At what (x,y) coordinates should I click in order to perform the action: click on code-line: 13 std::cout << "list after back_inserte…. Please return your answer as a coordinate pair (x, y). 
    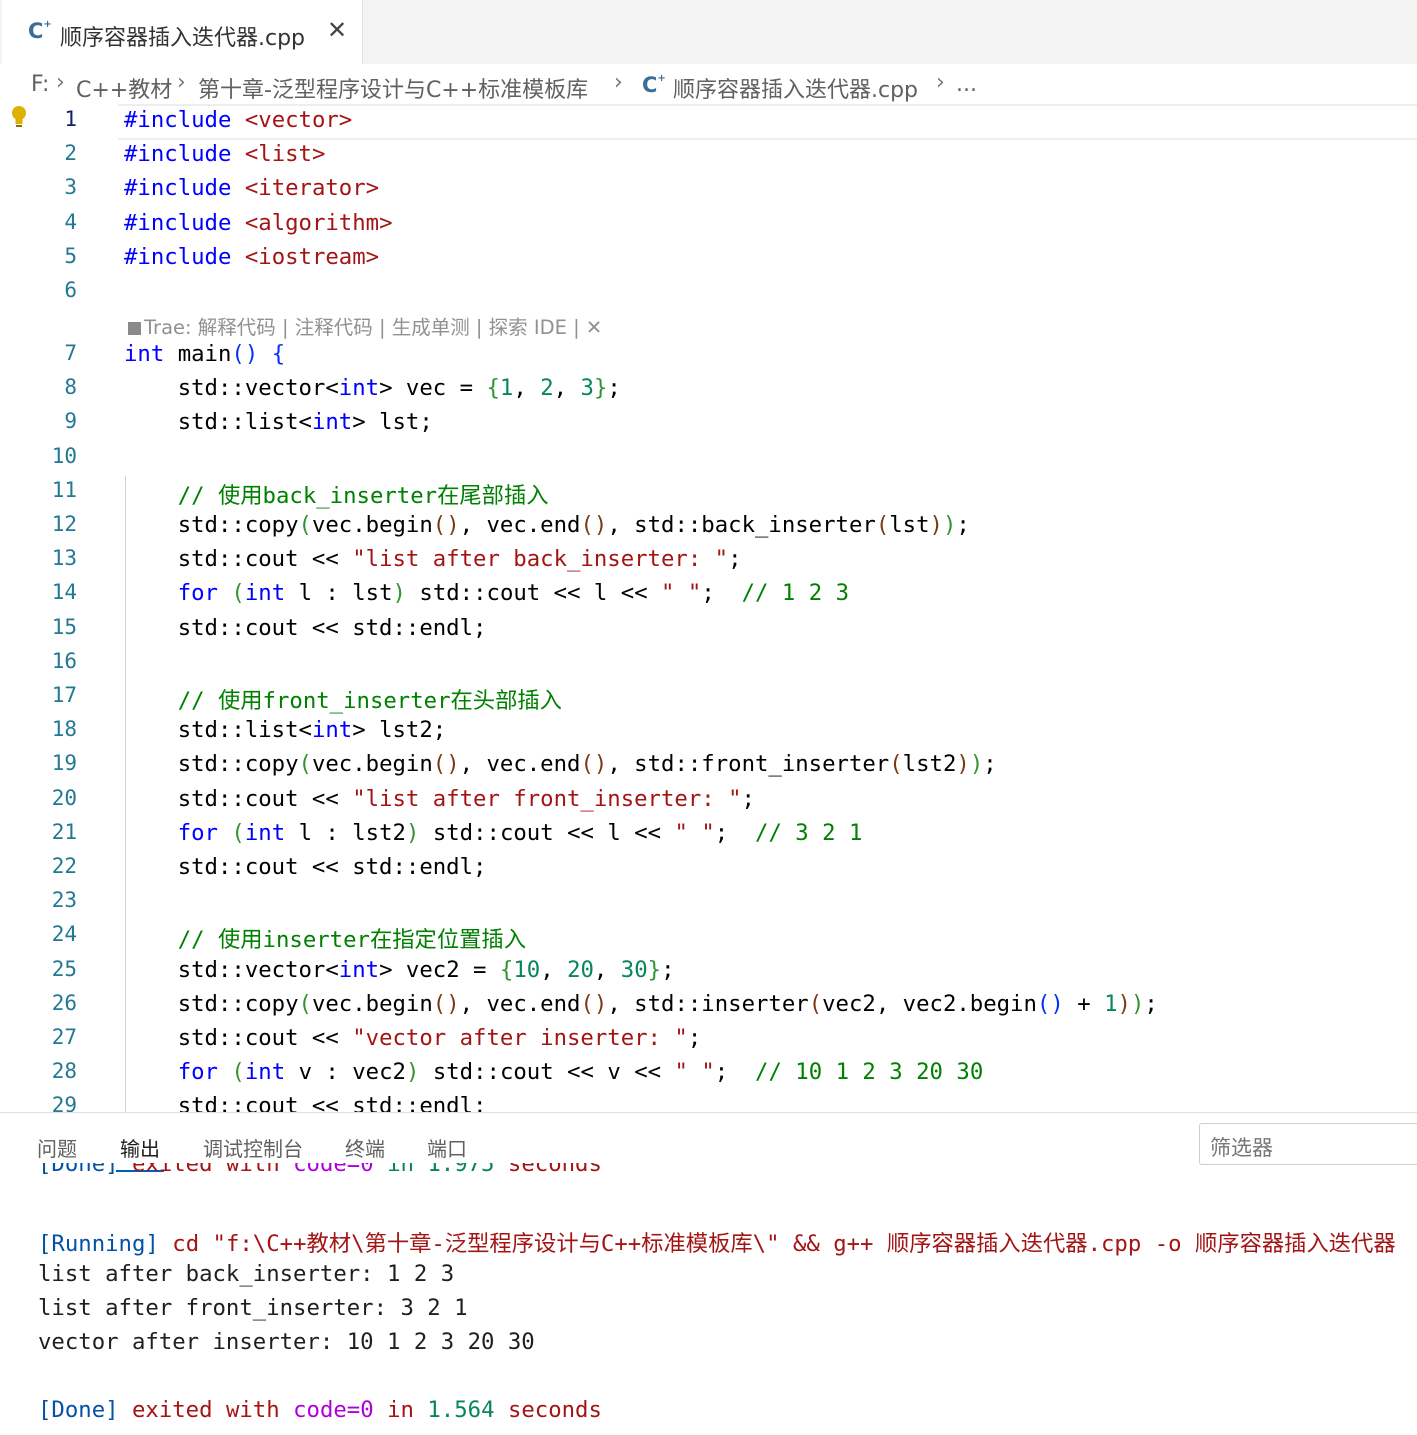
    Looking at the image, I should click on (708, 560).